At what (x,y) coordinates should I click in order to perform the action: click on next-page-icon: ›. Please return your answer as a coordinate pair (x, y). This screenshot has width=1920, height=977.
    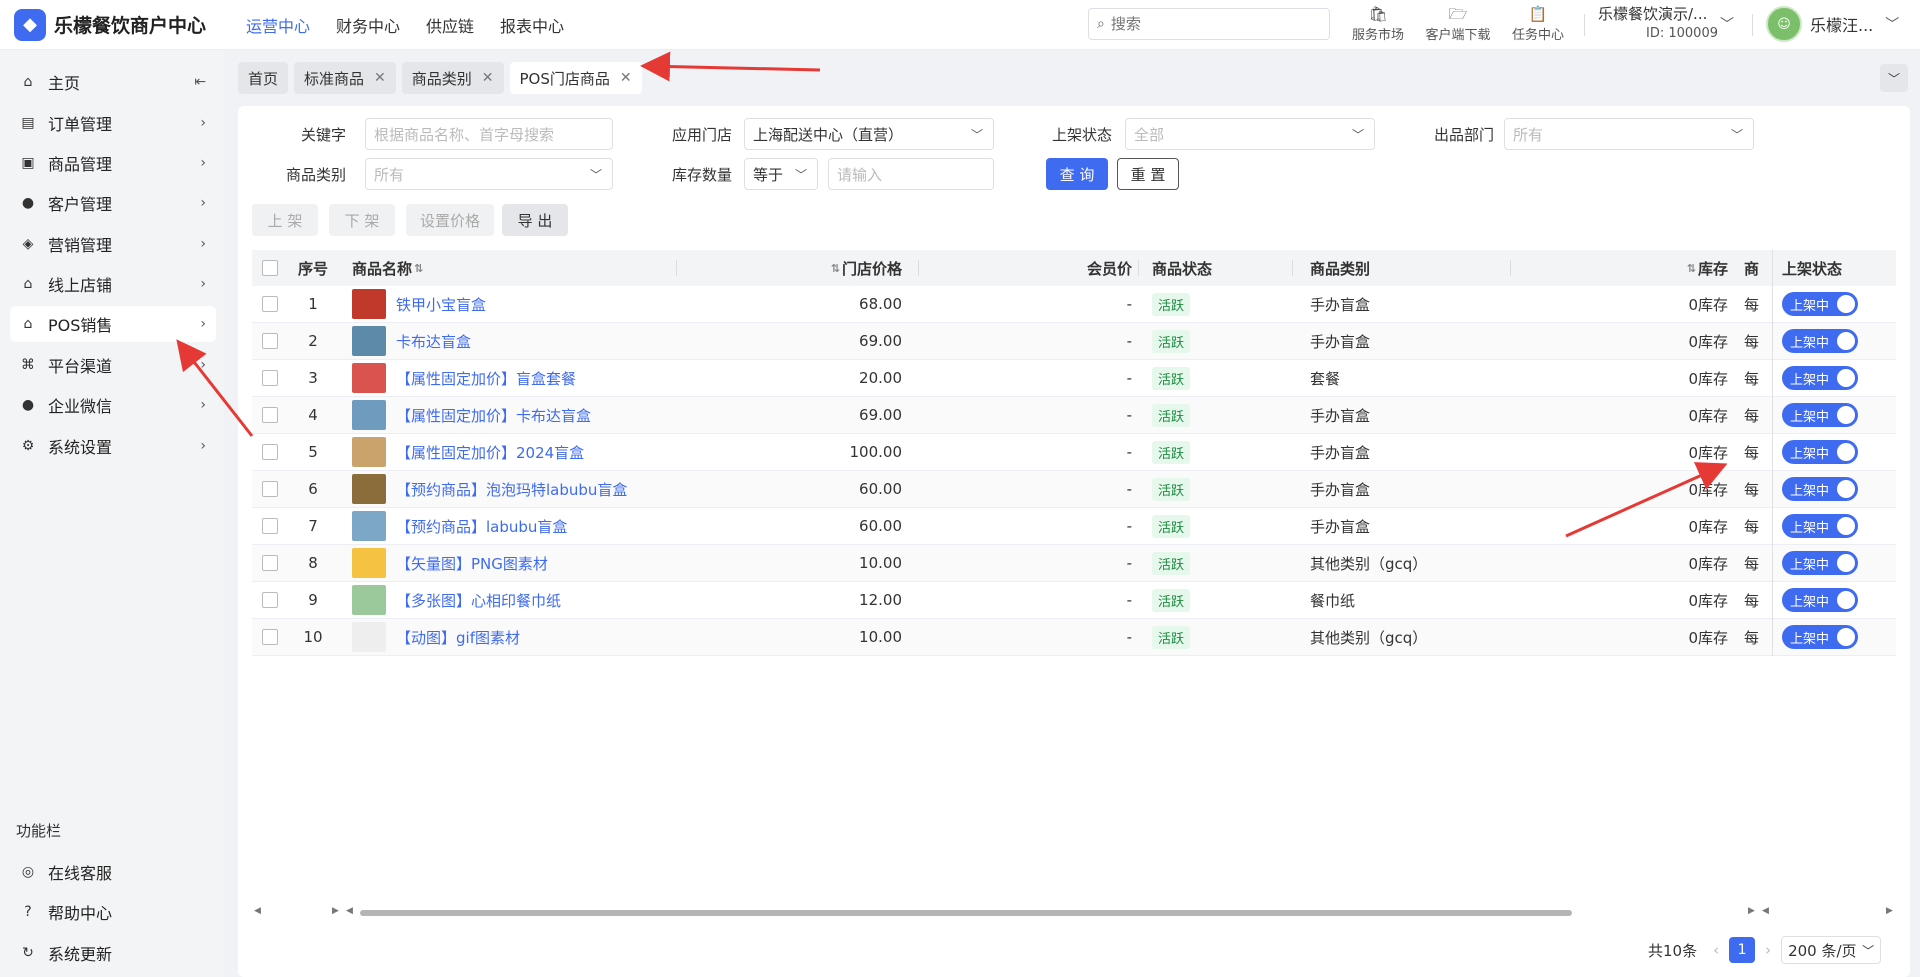
    Looking at the image, I should click on (1768, 950).